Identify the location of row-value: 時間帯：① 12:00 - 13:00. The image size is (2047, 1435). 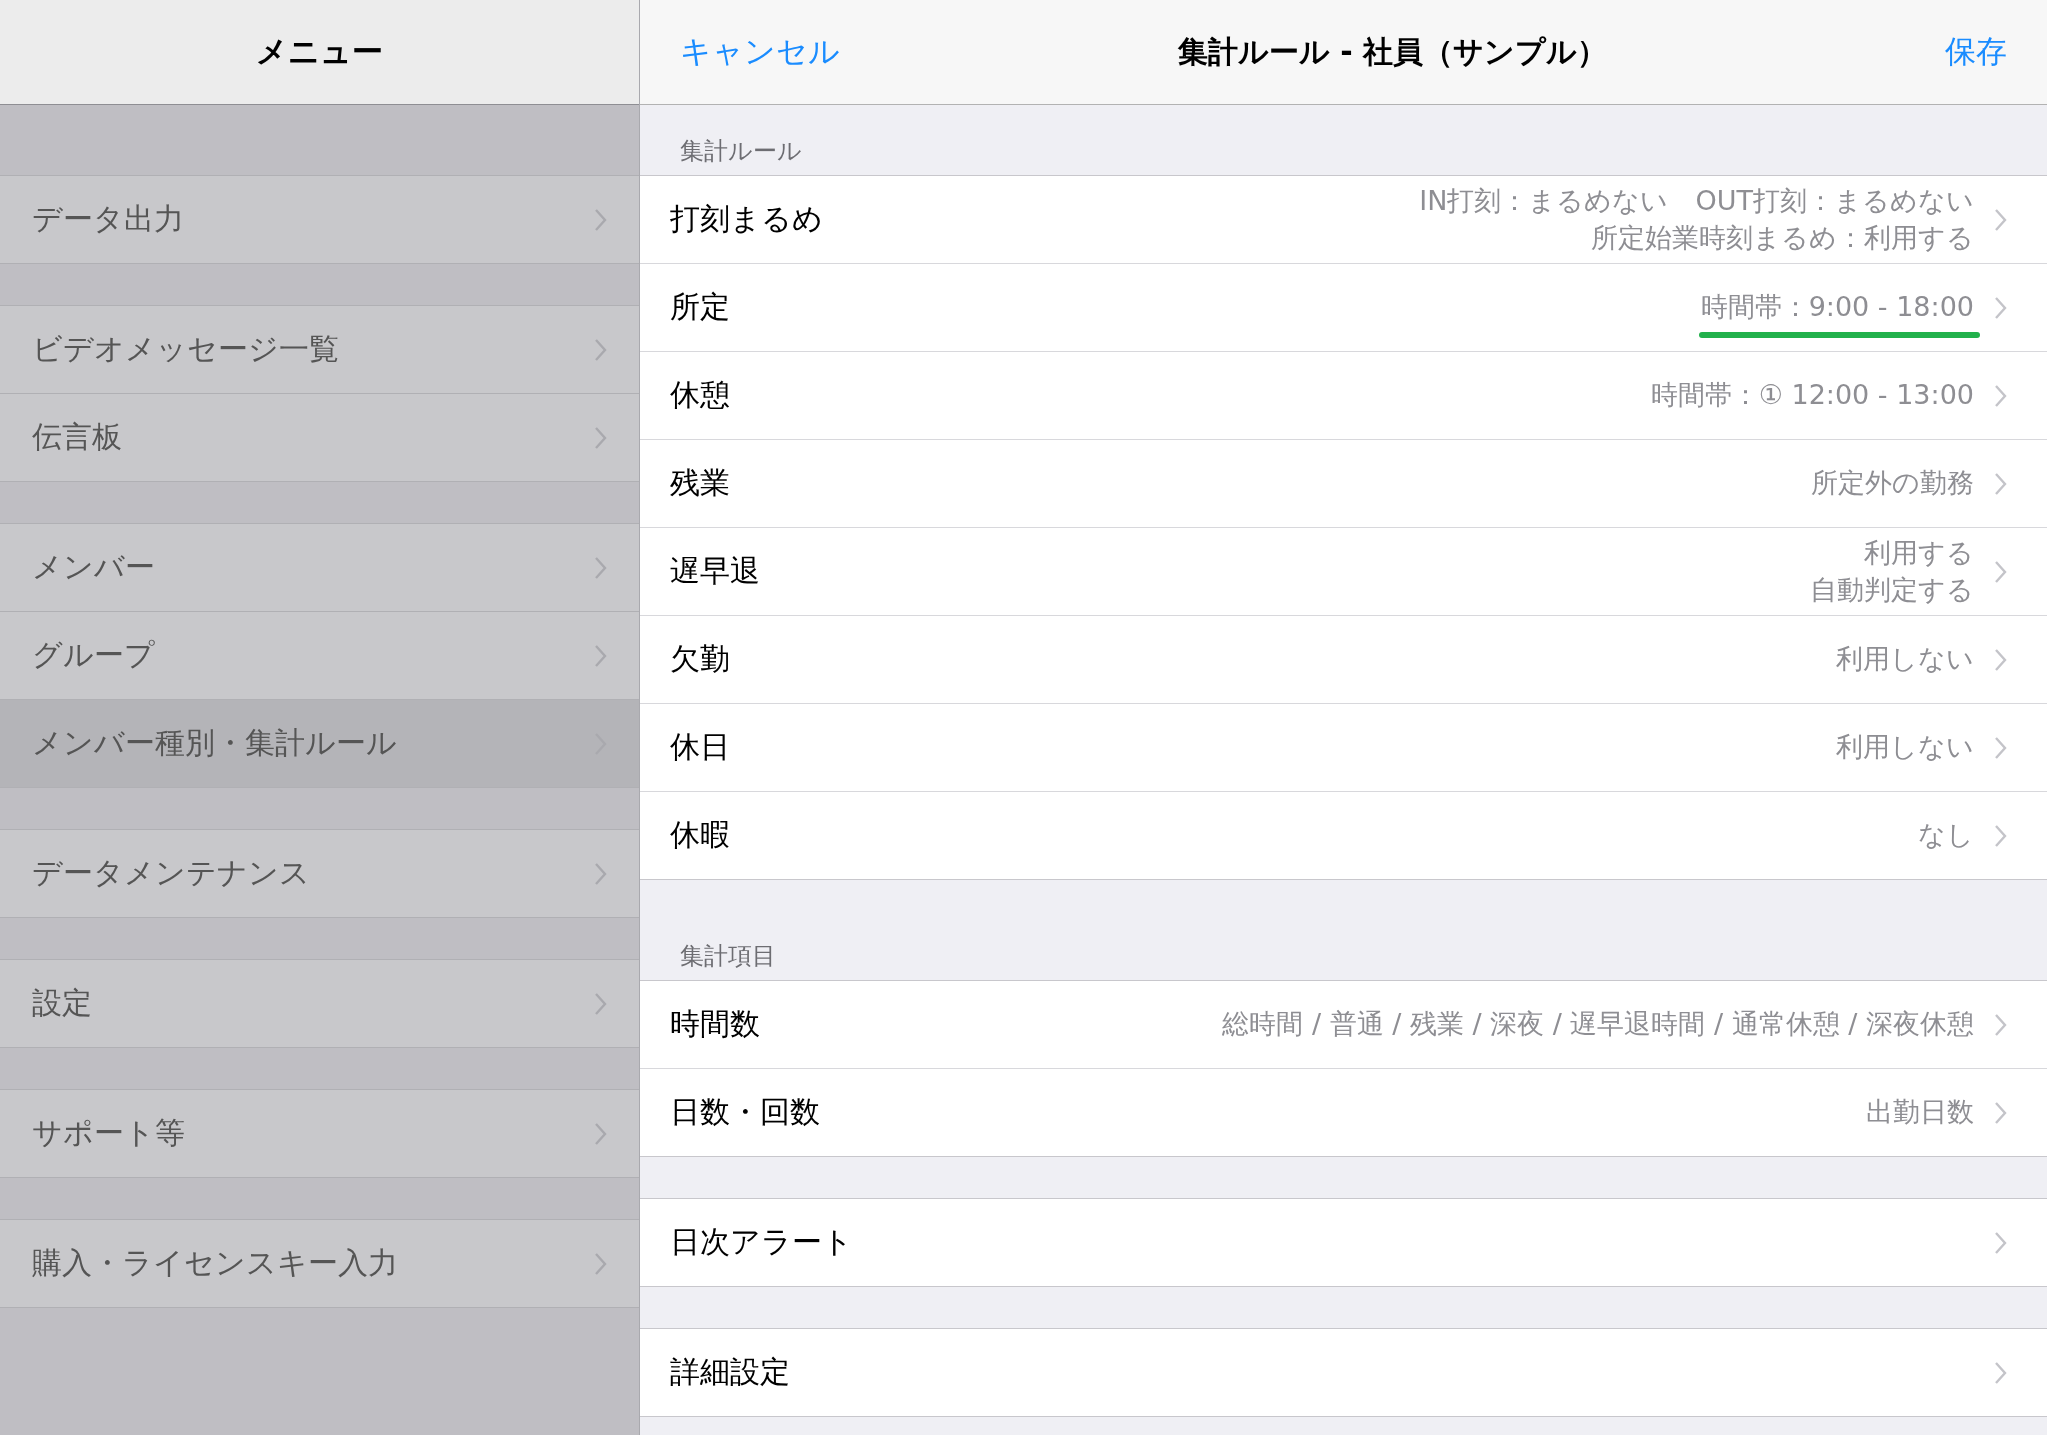
(1812, 395).